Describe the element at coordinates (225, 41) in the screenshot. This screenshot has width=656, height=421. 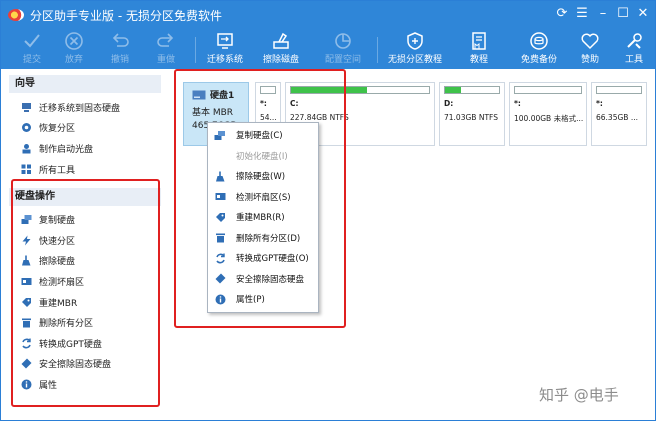
I see `migrate-os-icon` at that location.